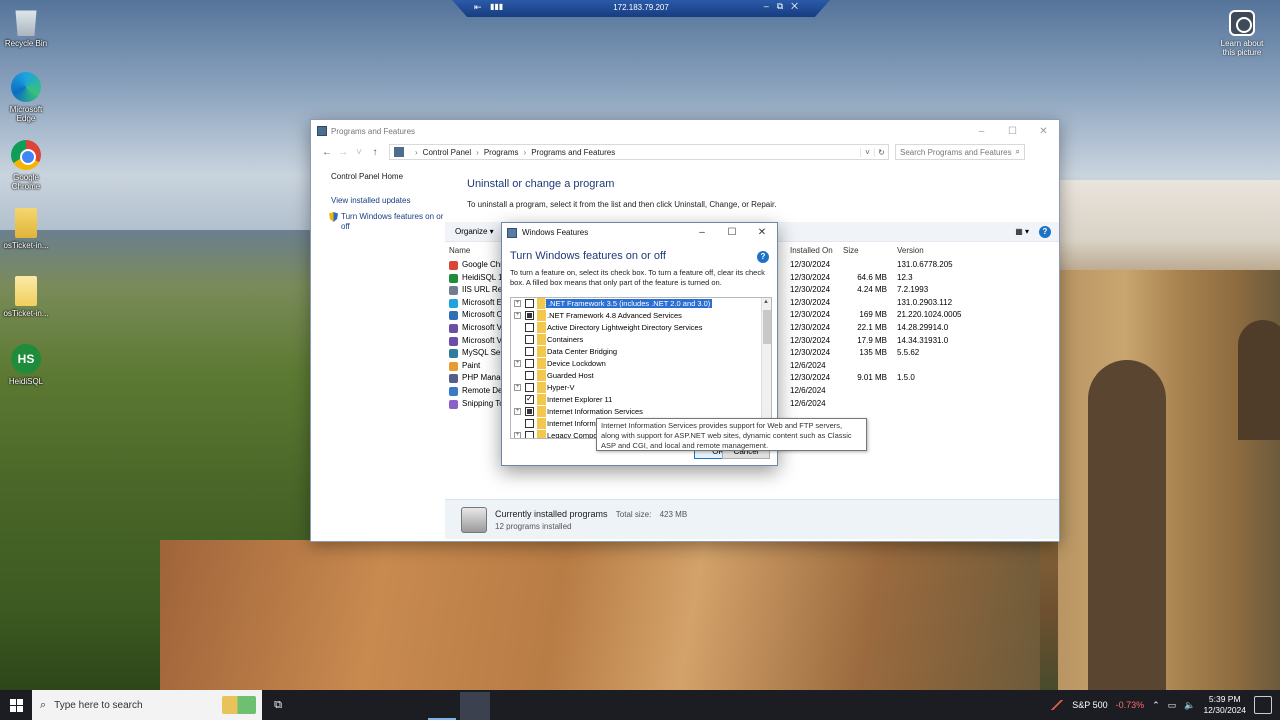 Image resolution: width=1280 pixels, height=720 pixels. What do you see at coordinates (641, 412) in the screenshot?
I see `feature-row: + Internet Information Services` at bounding box center [641, 412].